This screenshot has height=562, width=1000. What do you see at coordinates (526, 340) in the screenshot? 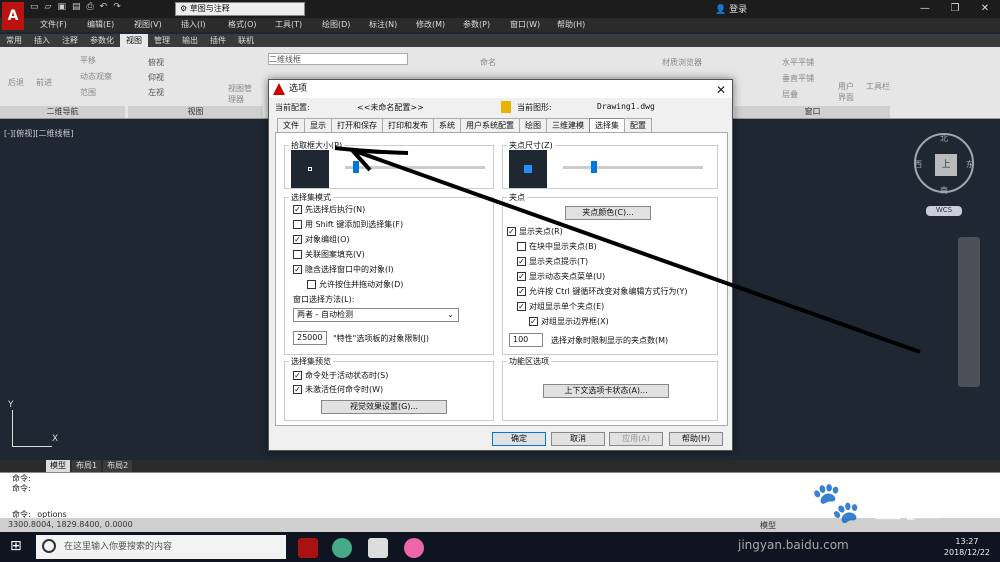
I see `grip-limit-input: 100` at bounding box center [526, 340].